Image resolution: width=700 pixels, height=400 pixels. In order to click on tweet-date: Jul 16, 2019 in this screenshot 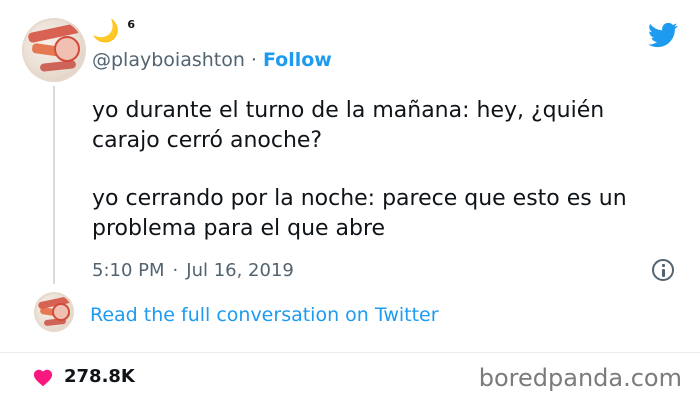, I will do `click(240, 270)`.